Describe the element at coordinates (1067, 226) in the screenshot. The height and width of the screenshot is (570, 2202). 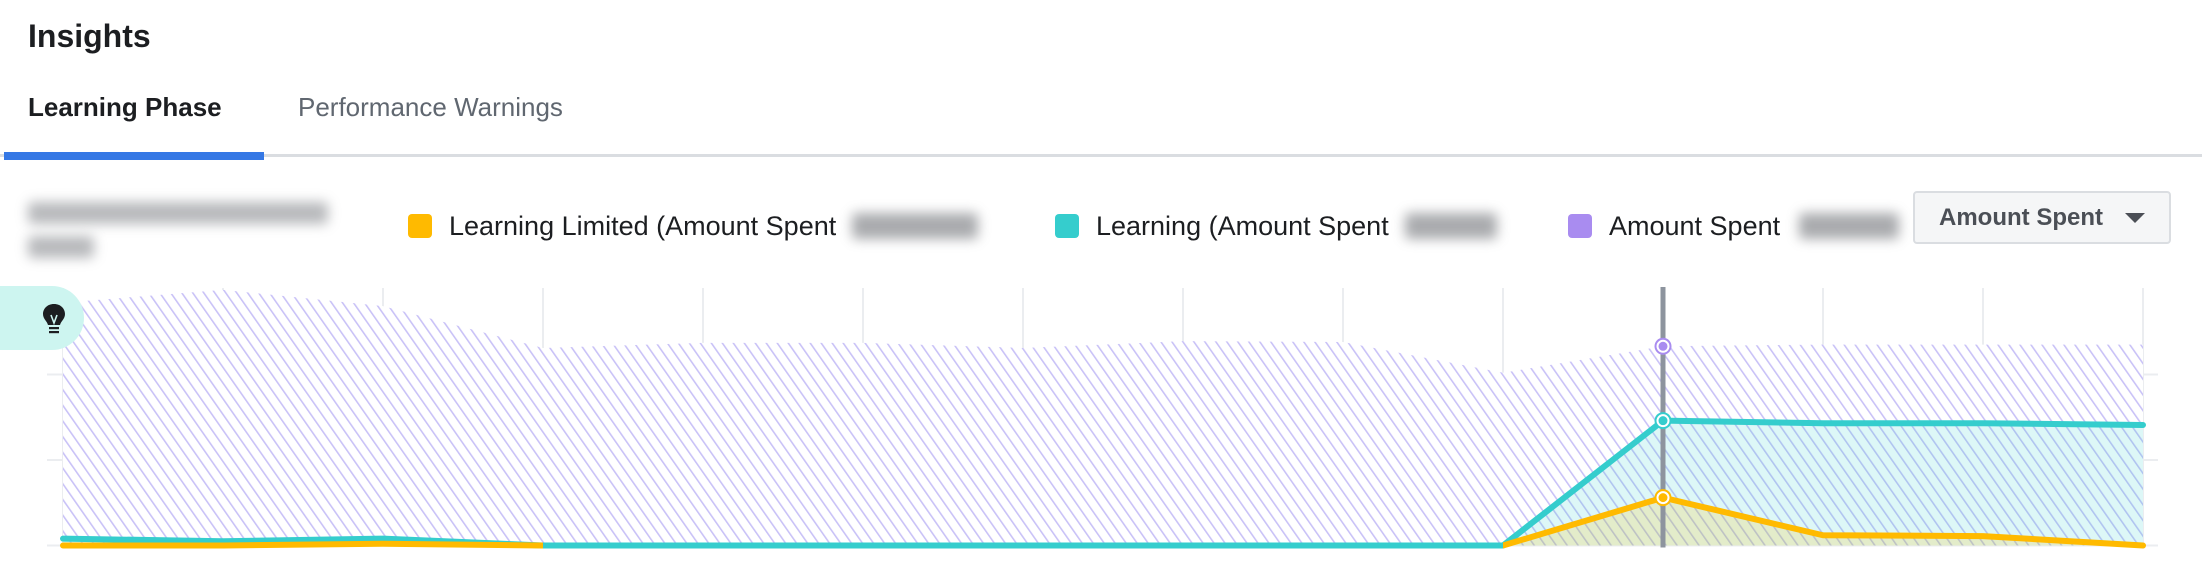
I see `legend-swatch-learning` at that location.